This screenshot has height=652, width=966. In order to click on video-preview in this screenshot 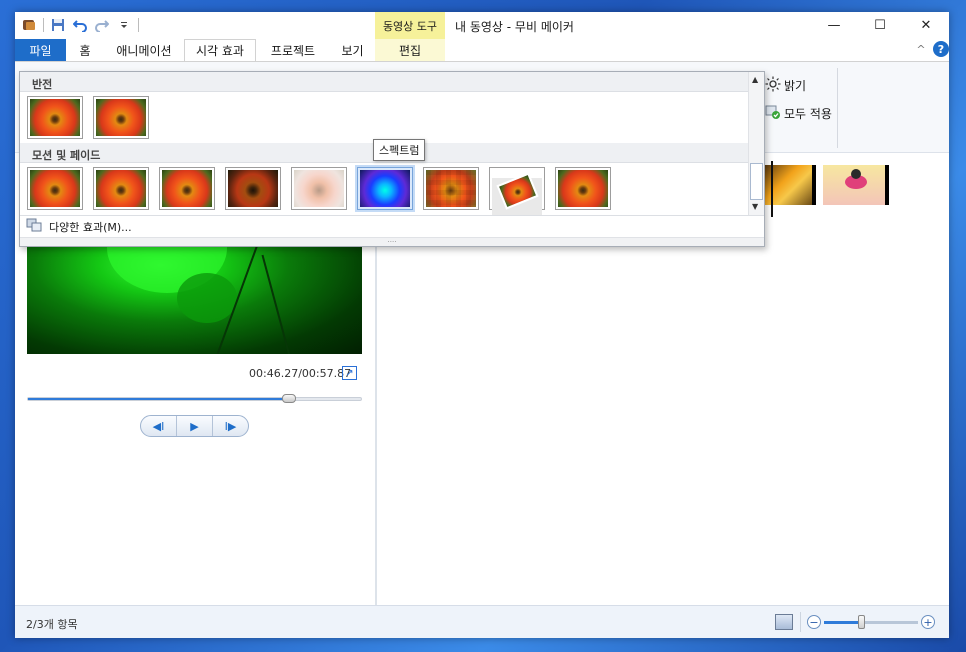, I will do `click(194, 298)`.